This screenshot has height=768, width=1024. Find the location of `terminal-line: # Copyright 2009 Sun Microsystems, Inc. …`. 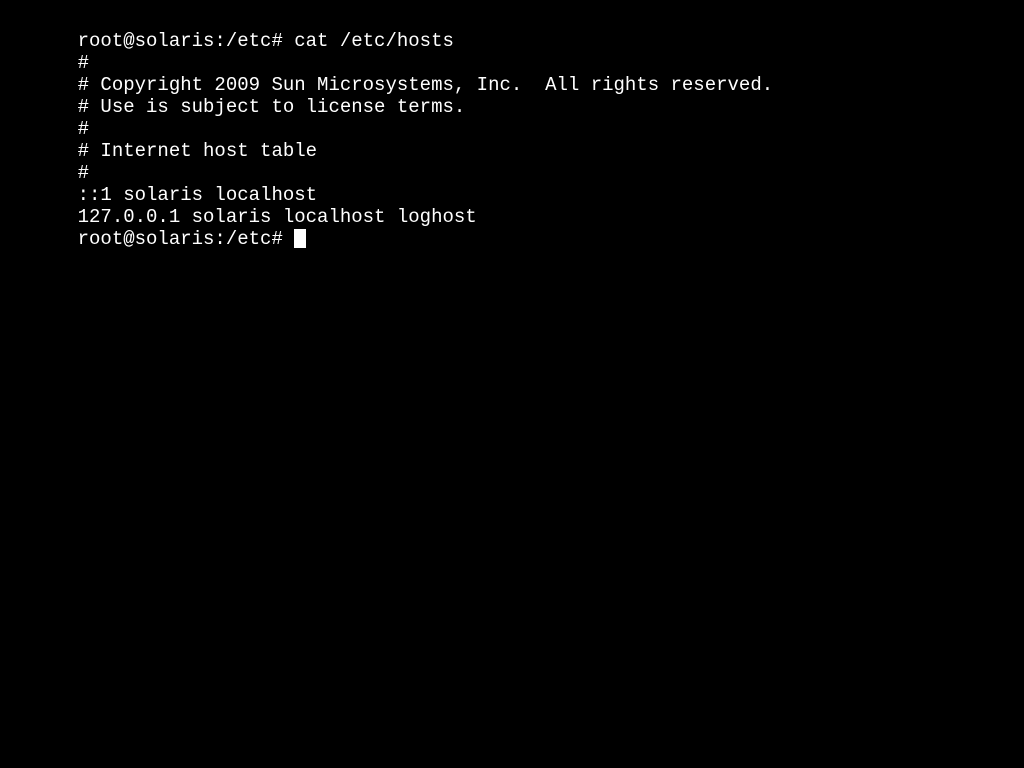

terminal-line: # Copyright 2009 Sun Microsystems, Inc. … is located at coordinates (528, 74).